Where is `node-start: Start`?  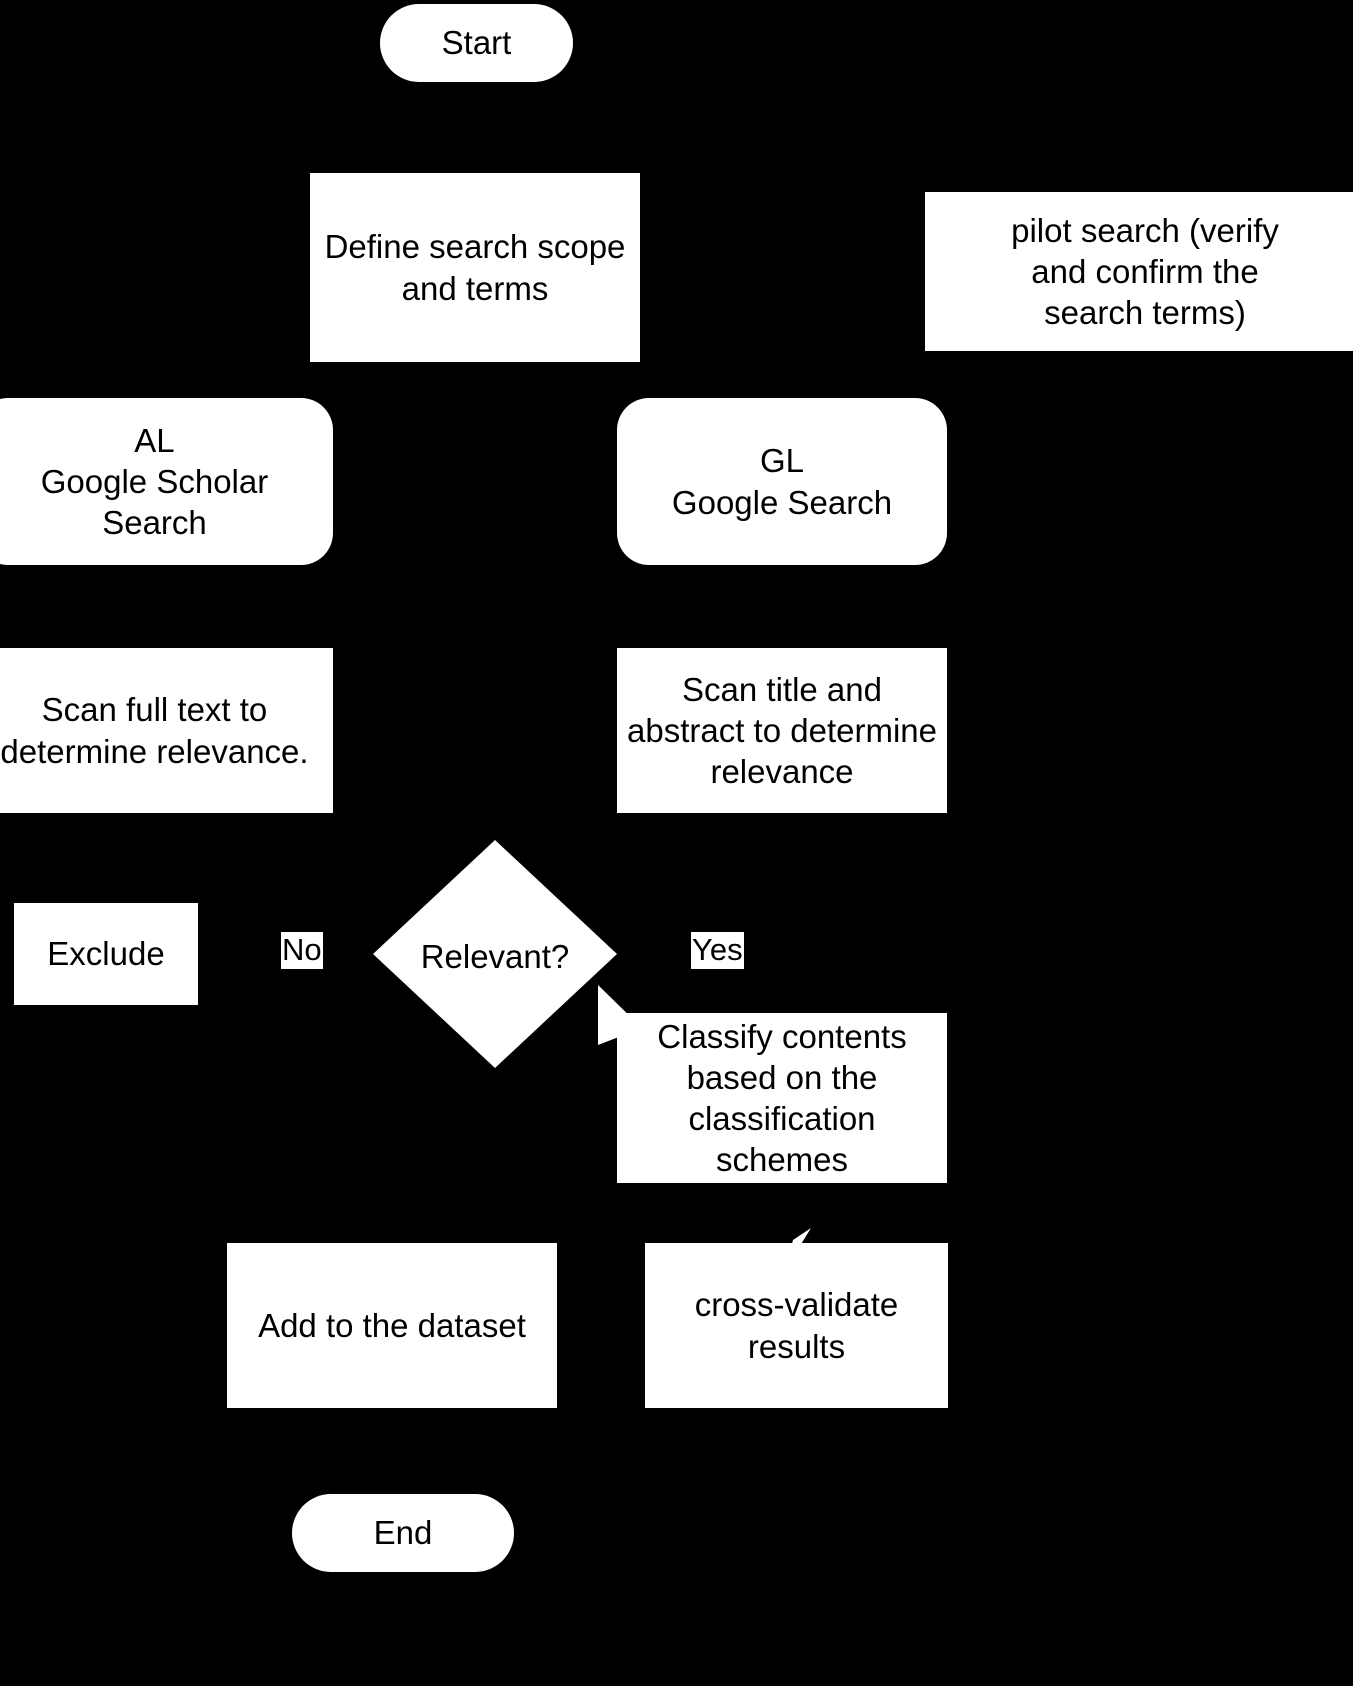
node-start: Start is located at coordinates (476, 43).